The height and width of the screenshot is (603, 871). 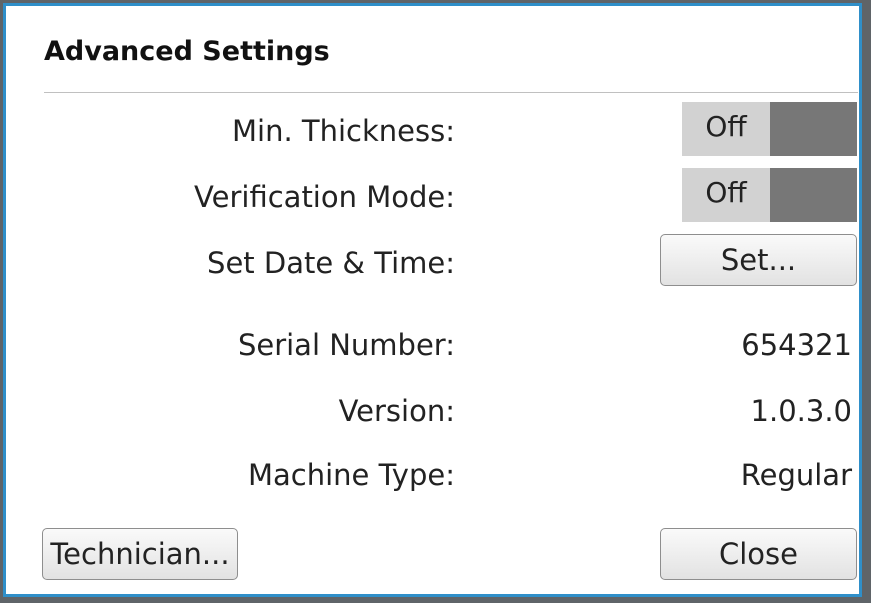 What do you see at coordinates (187, 51) in the screenshot?
I see `dialog-title: Advanced Settings` at bounding box center [187, 51].